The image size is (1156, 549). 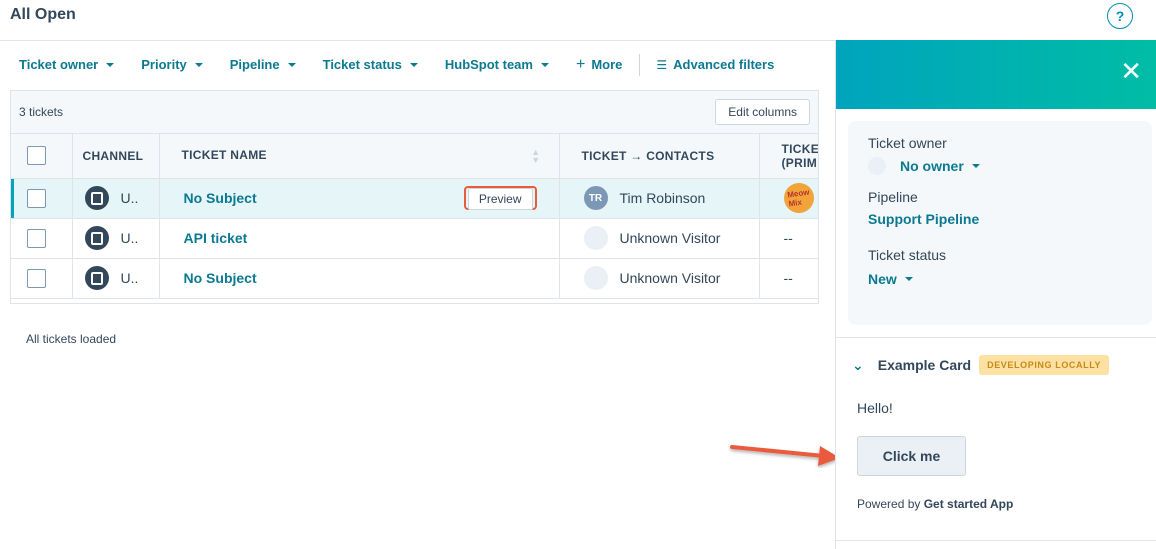 I want to click on column-label: TICKET NAME, so click(x=224, y=154).